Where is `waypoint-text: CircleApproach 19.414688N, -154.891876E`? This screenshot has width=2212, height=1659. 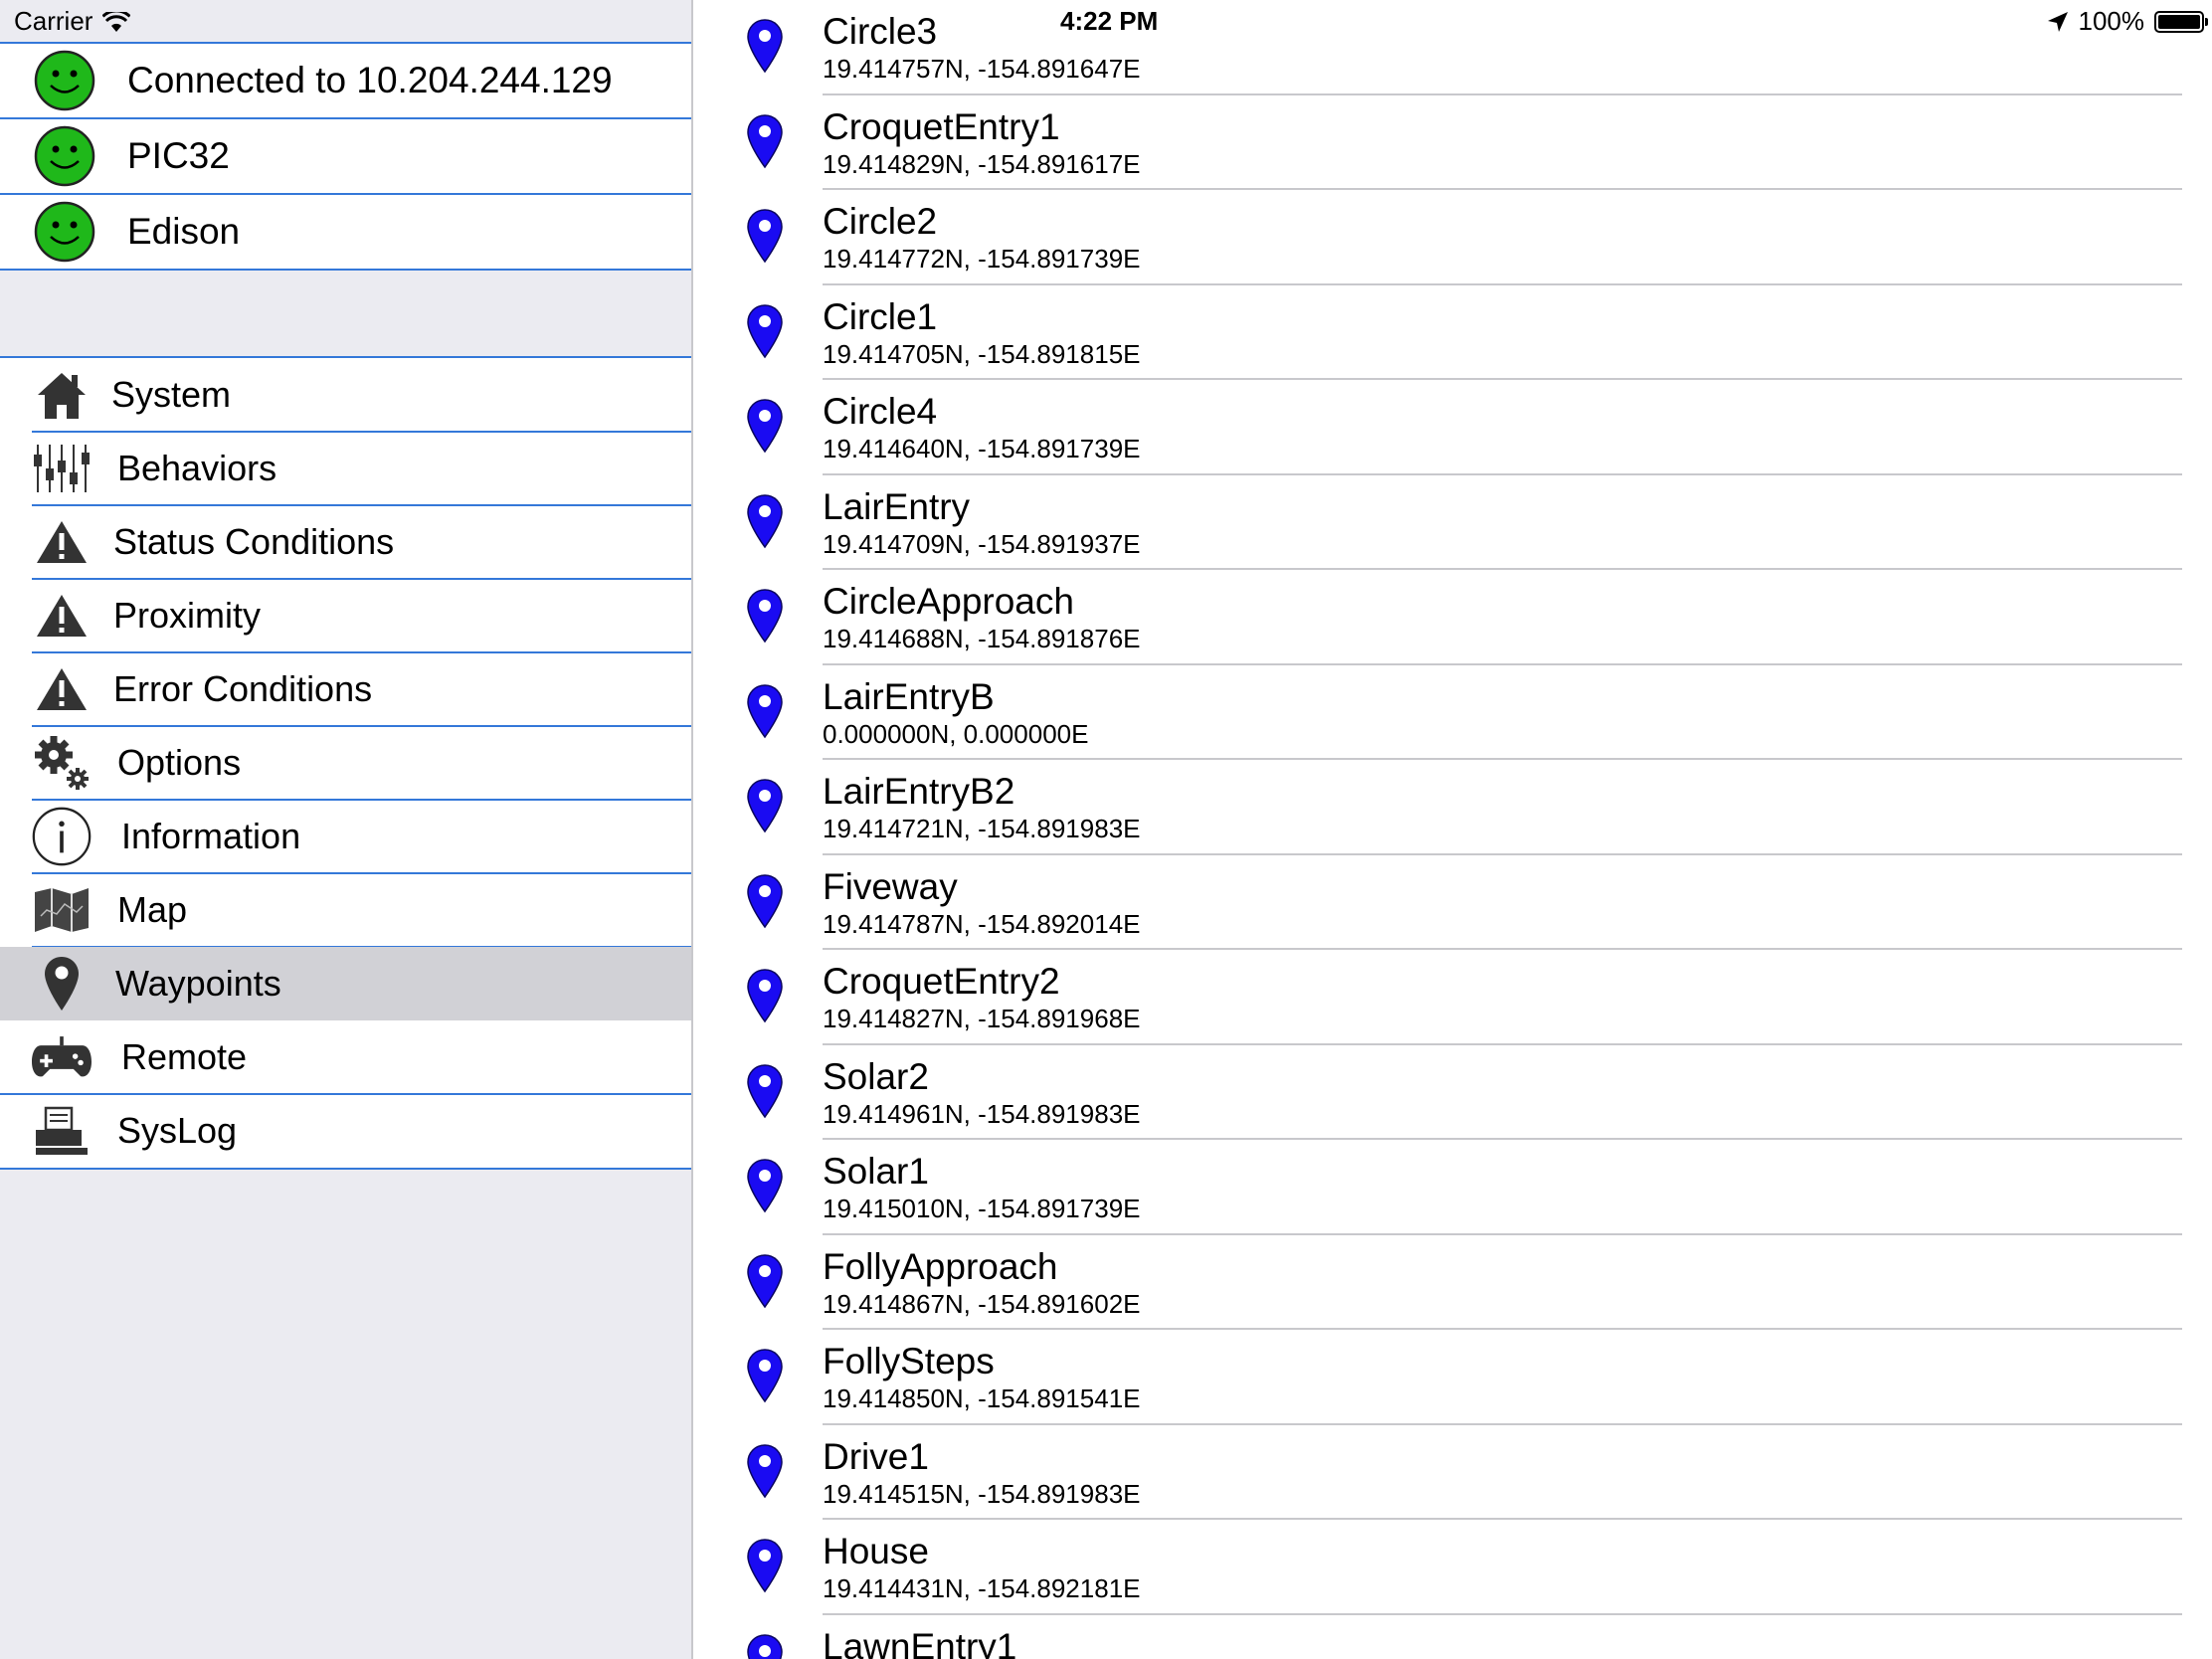 waypoint-text: CircleApproach 19.414688N, -154.891876E is located at coordinates (1517, 616).